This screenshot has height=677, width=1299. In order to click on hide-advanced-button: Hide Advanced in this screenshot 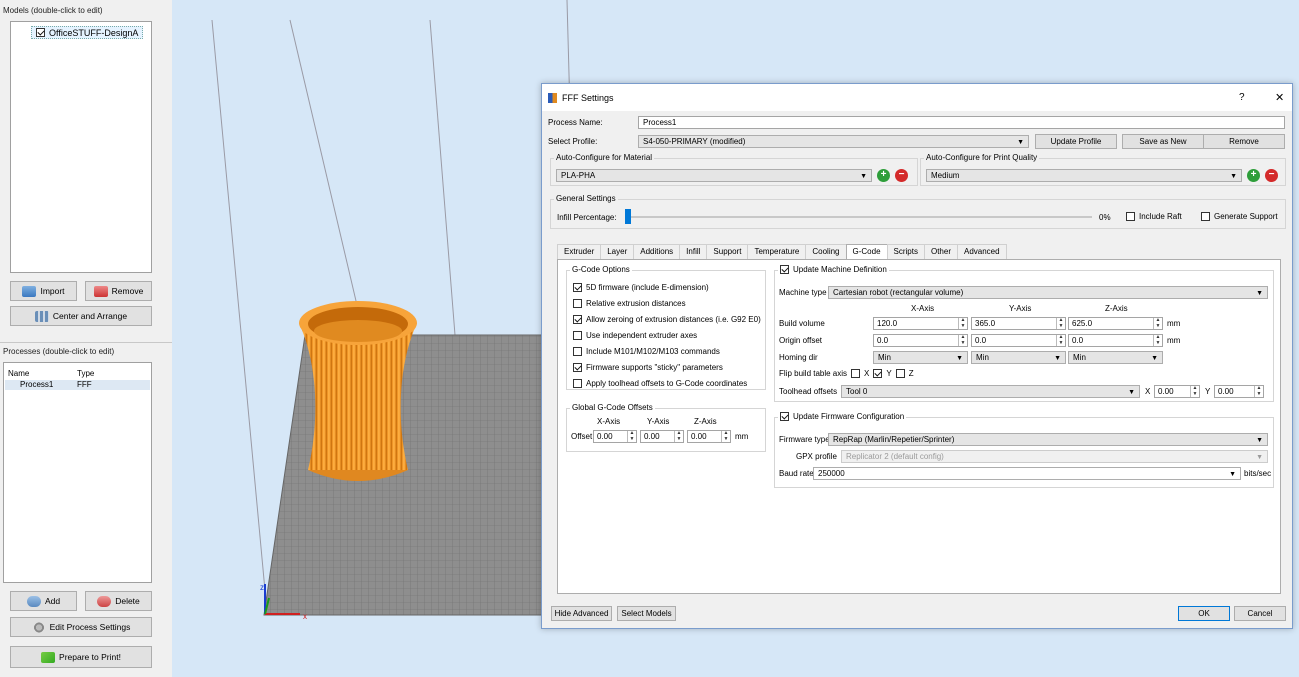, I will do `click(581, 613)`.